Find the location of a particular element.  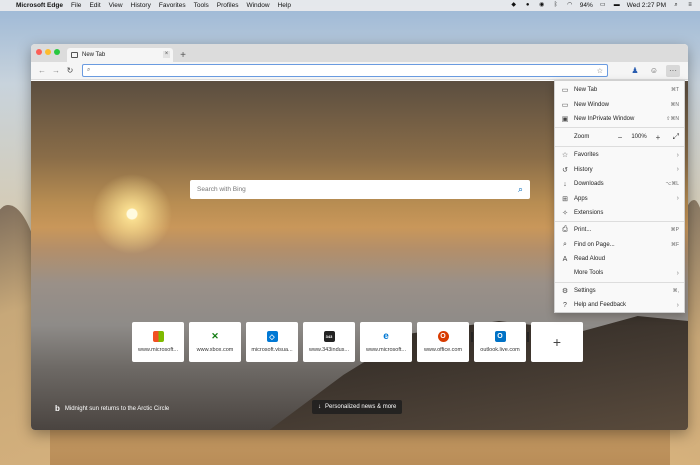

zoom-label: Zoom is located at coordinates (582, 137).